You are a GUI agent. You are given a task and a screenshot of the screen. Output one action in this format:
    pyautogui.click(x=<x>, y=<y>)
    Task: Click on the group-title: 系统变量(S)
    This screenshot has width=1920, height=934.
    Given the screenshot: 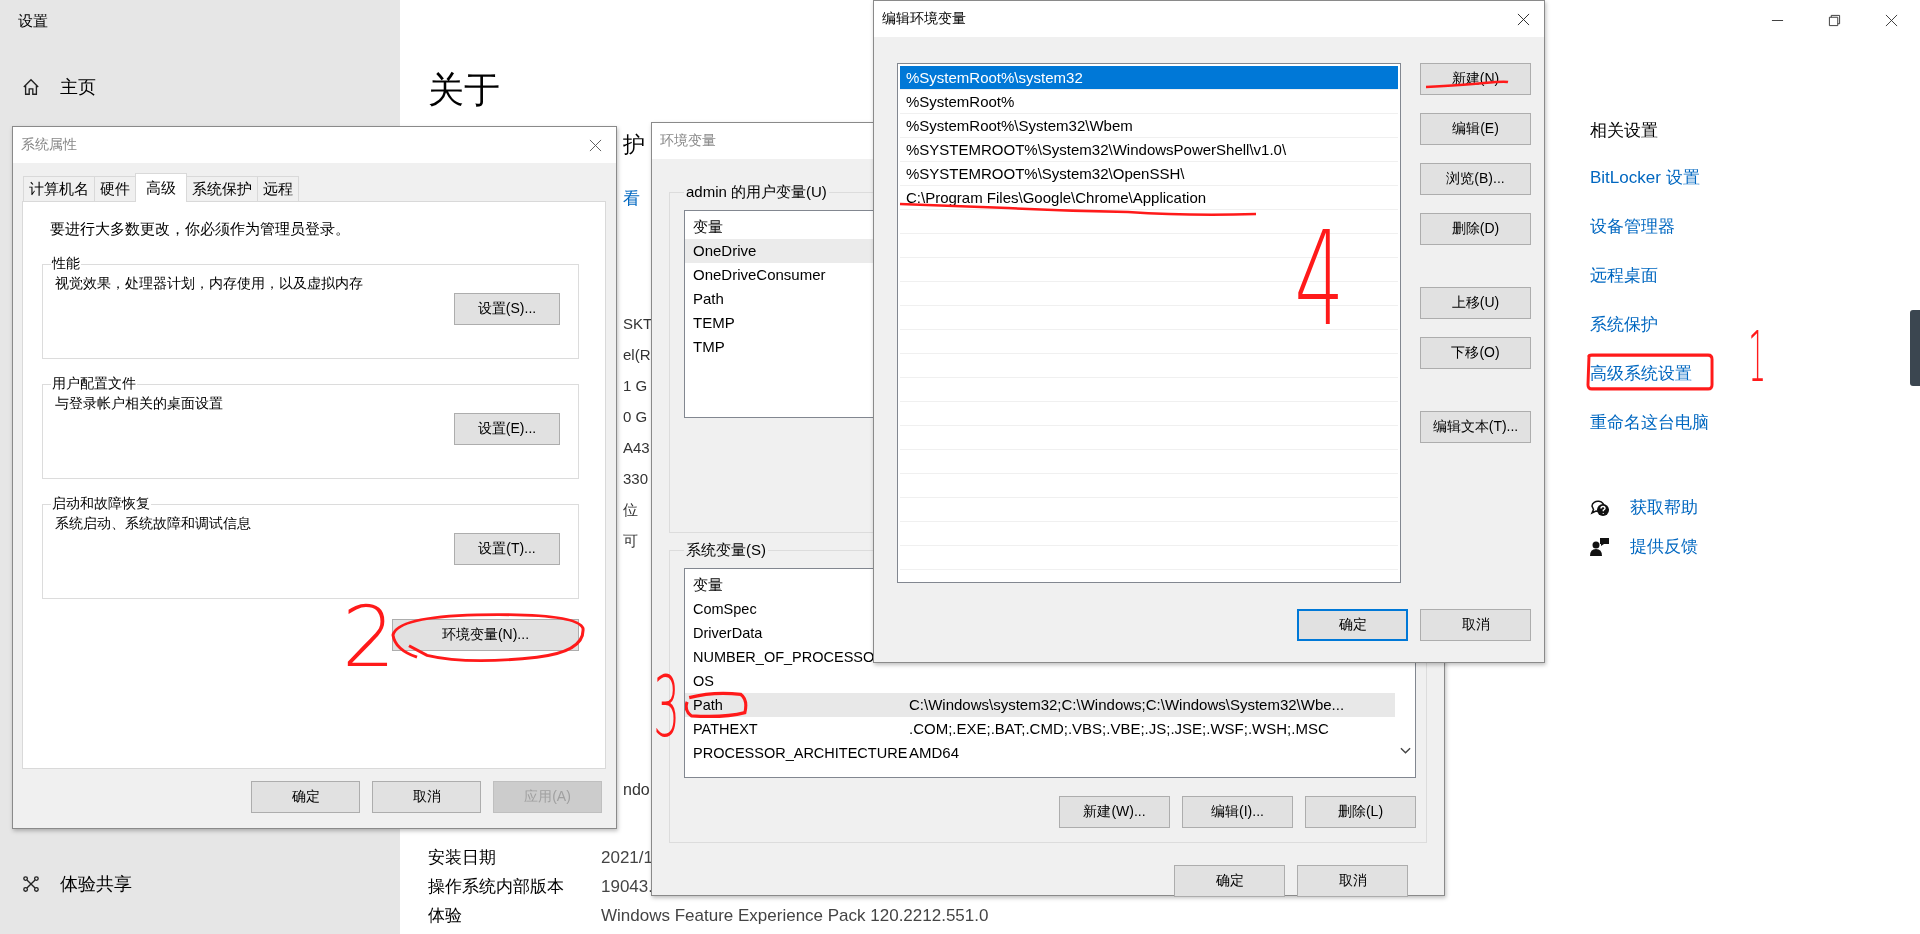 What is the action you would take?
    pyautogui.click(x=726, y=550)
    